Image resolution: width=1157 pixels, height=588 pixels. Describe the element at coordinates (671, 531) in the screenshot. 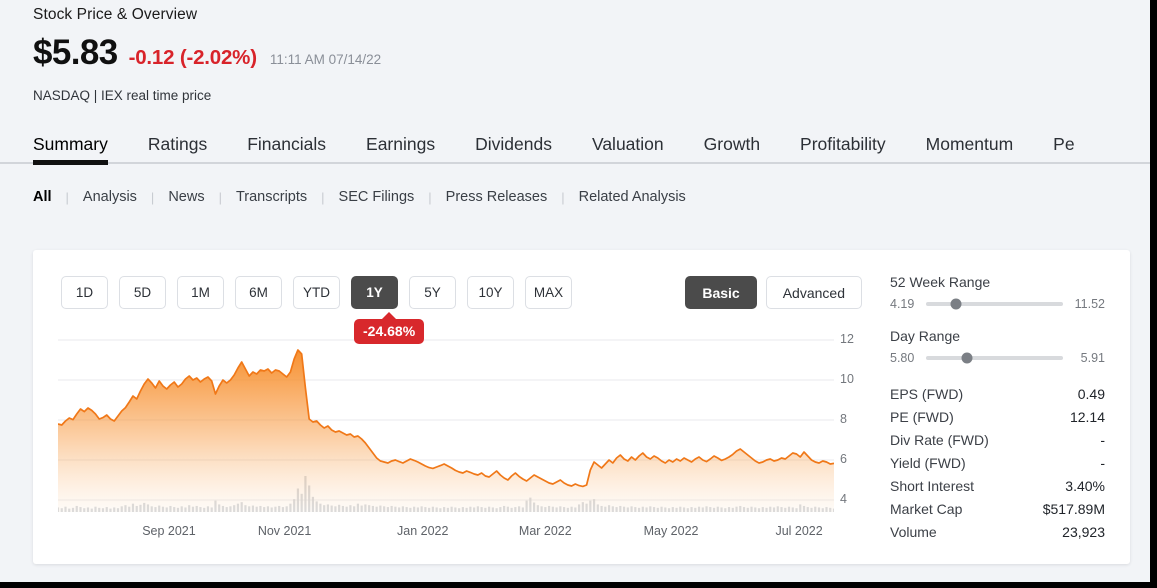

I see `x-axis-label: May 2022` at that location.